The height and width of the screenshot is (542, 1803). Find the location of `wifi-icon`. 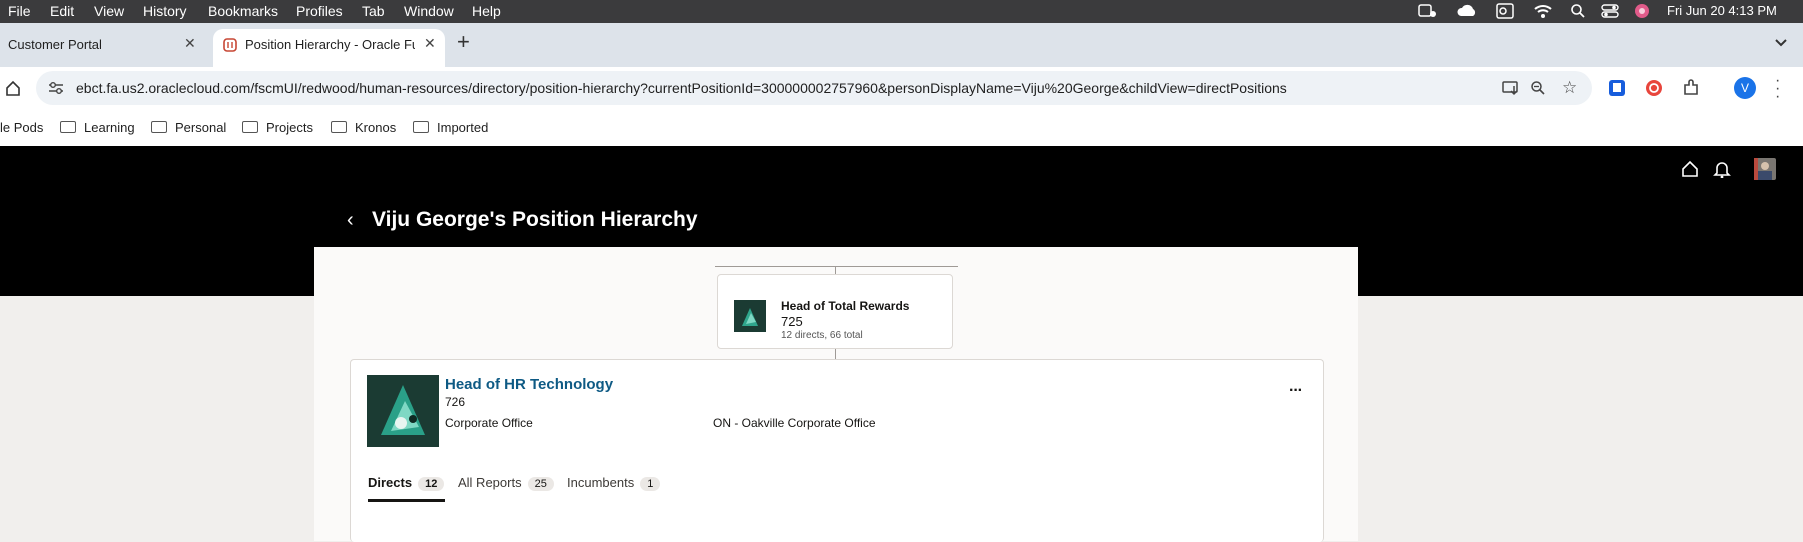

wifi-icon is located at coordinates (1543, 12).